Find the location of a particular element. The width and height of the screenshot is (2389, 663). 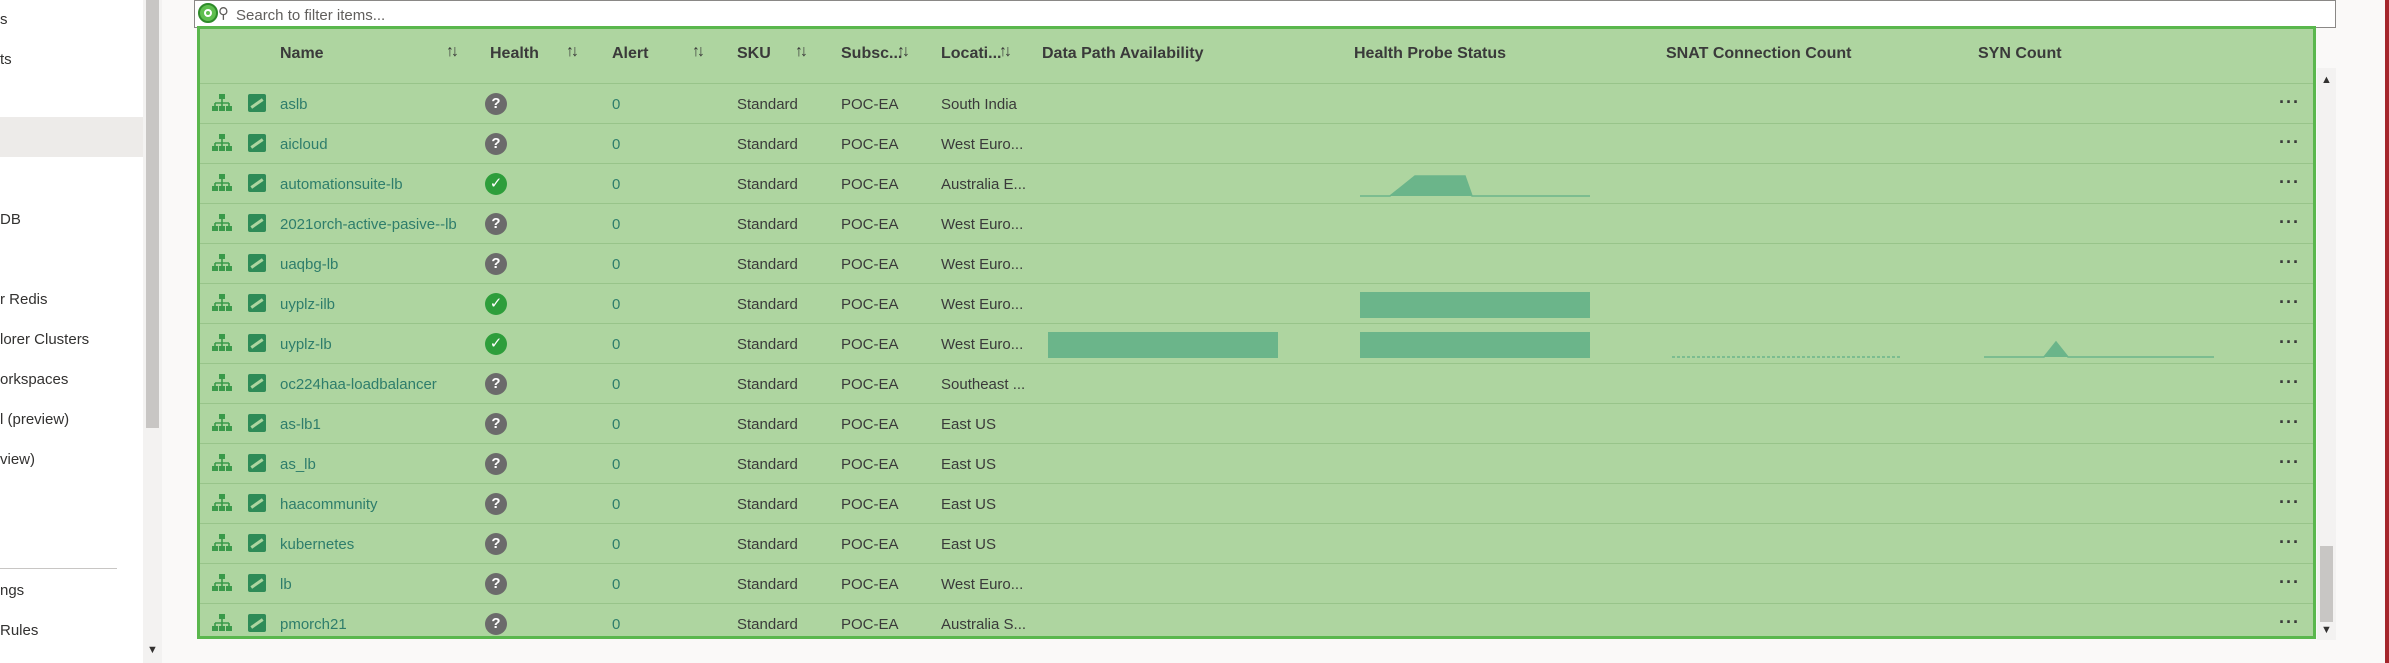

table-row: lb? 0 Standard POC-EA West Euro... ··· is located at coordinates (1256, 583).